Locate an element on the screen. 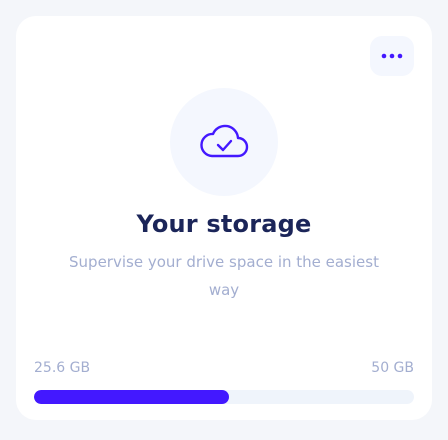  storage-total-label: 50 GB is located at coordinates (392, 368).